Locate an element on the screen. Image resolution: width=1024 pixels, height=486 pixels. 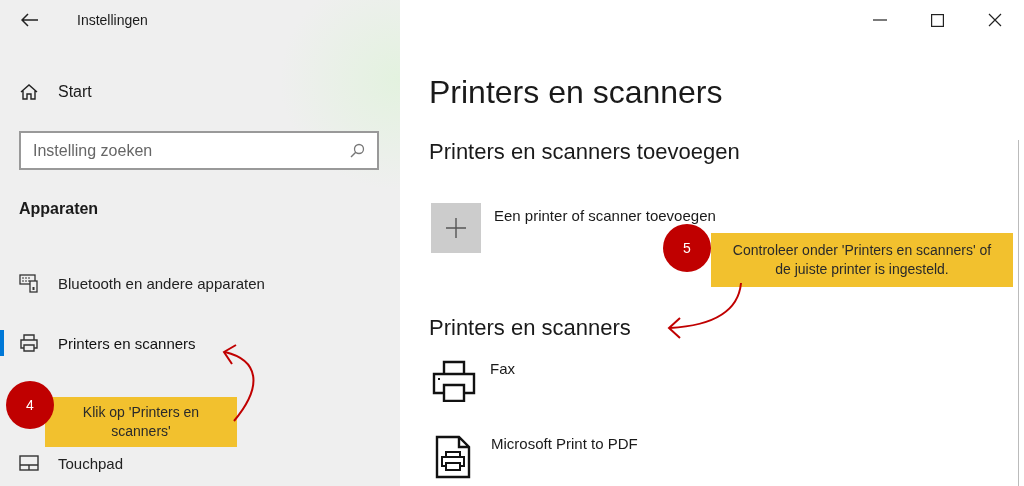
page-title: Printers en scanners is located at coordinates (576, 92).